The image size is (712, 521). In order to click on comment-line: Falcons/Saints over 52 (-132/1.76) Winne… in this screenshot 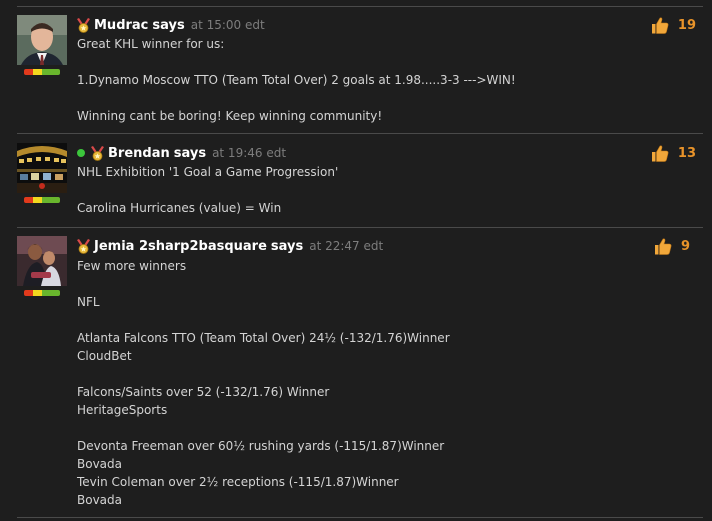, I will do `click(203, 392)`.